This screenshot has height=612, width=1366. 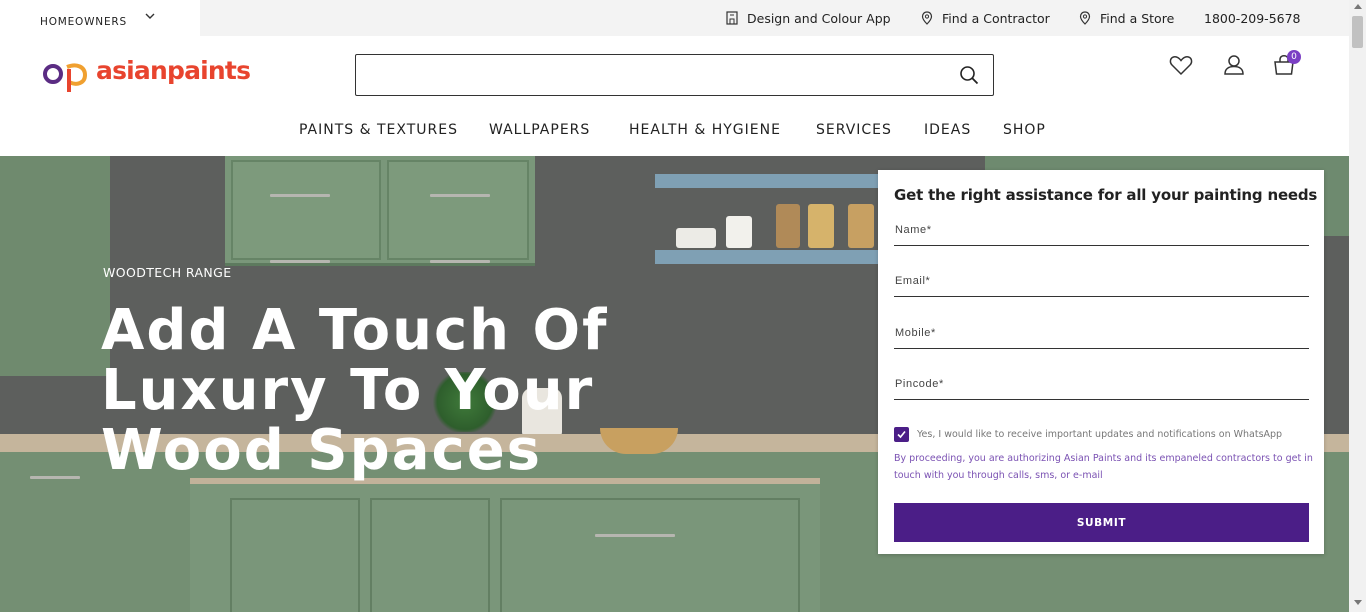 I want to click on find-store-link: Find a Store, so click(x=1126, y=18).